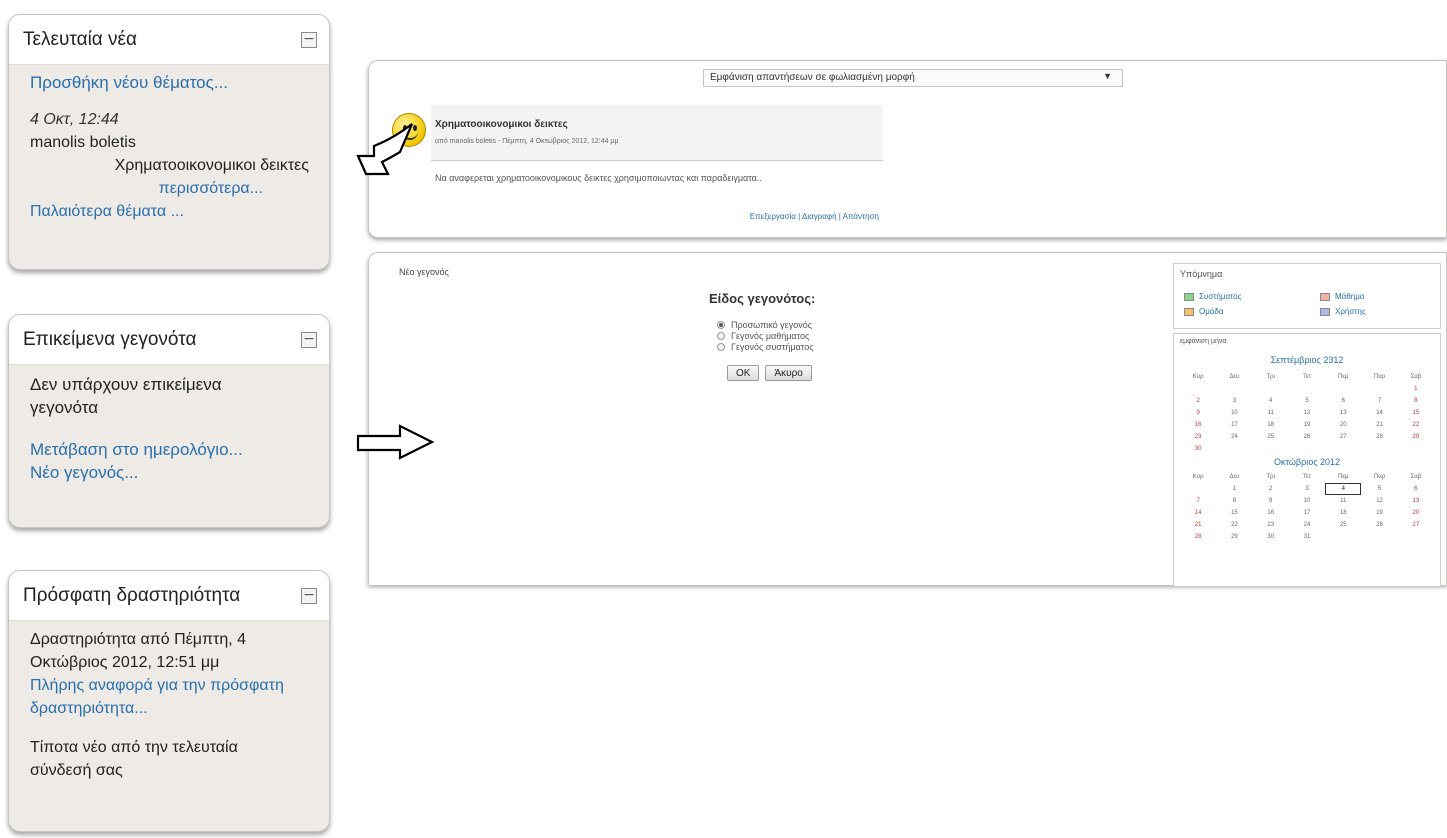  Describe the element at coordinates (134, 759) in the screenshot. I see `nothing-new-text: Τίποτα νέο από την τελευταία σύνδεσή σας` at that location.